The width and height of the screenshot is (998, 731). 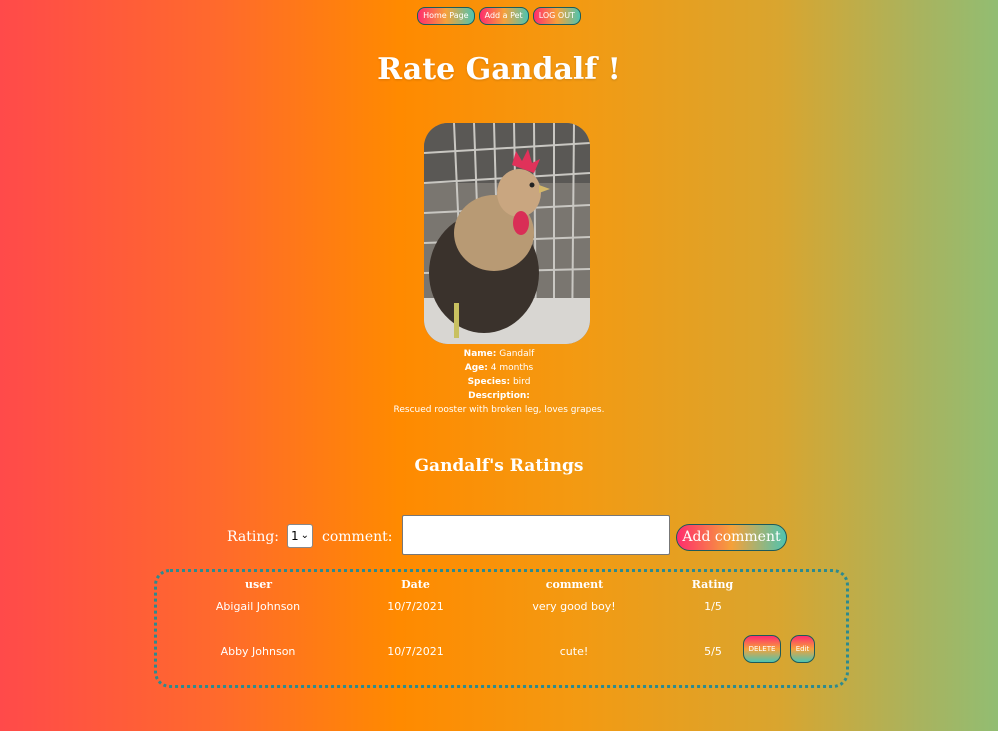 I want to click on column-header-comment: comment, so click(x=574, y=584).